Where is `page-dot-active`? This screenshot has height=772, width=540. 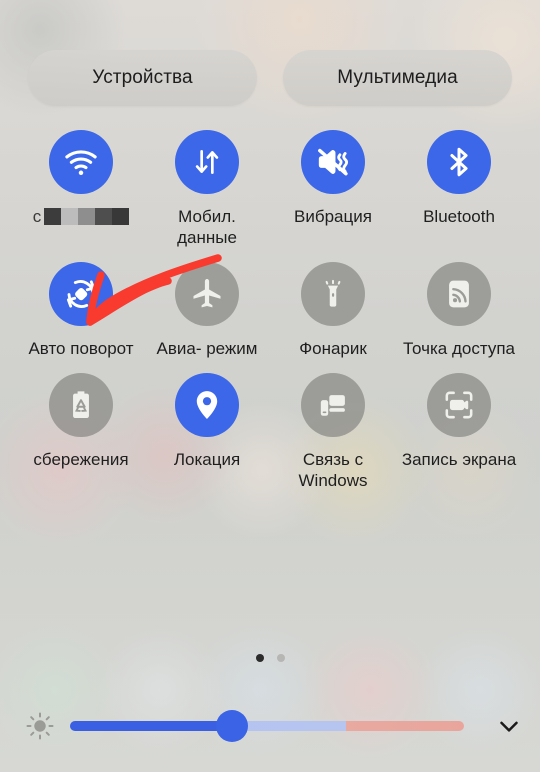
page-dot-active is located at coordinates (259, 658).